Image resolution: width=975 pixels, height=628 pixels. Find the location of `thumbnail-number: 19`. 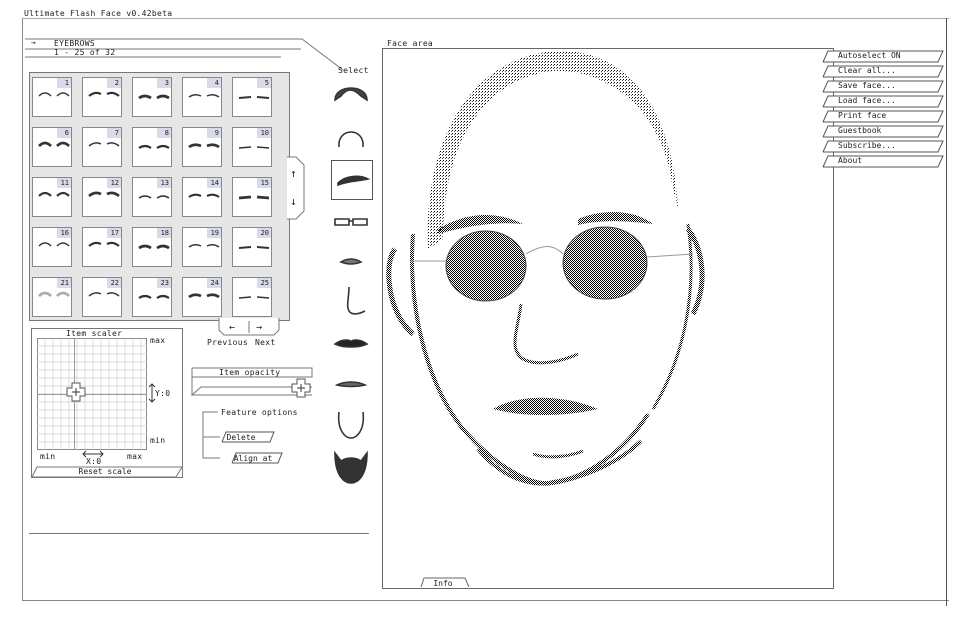

thumbnail-number: 19 is located at coordinates (214, 233).